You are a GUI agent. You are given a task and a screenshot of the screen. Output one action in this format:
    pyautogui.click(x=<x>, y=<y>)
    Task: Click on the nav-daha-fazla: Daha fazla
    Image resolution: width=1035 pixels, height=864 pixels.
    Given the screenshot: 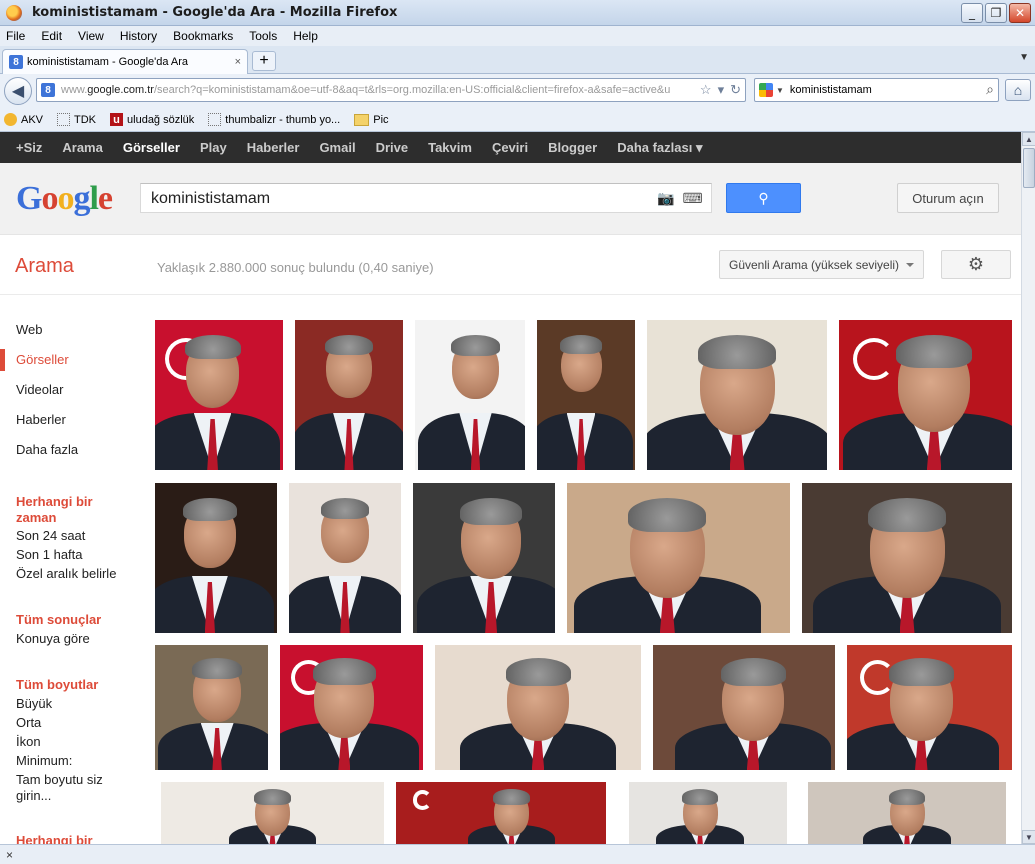 What is the action you would take?
    pyautogui.click(x=47, y=449)
    